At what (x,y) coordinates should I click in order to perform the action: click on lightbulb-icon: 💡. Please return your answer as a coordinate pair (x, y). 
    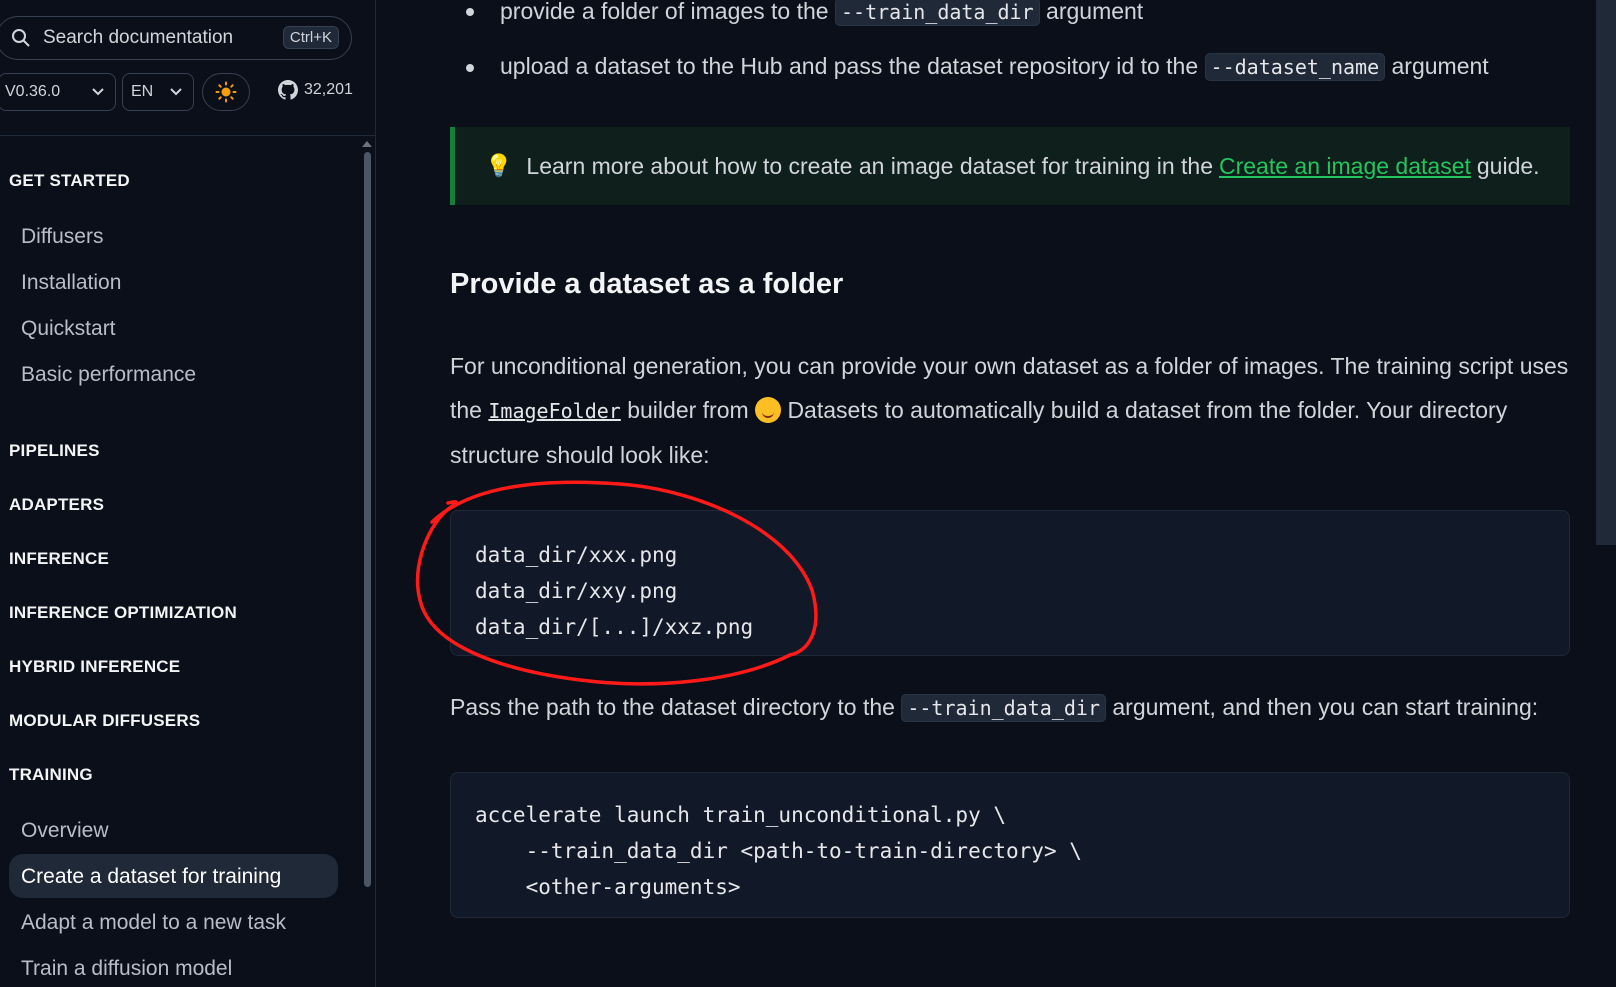
    Looking at the image, I should click on (499, 165).